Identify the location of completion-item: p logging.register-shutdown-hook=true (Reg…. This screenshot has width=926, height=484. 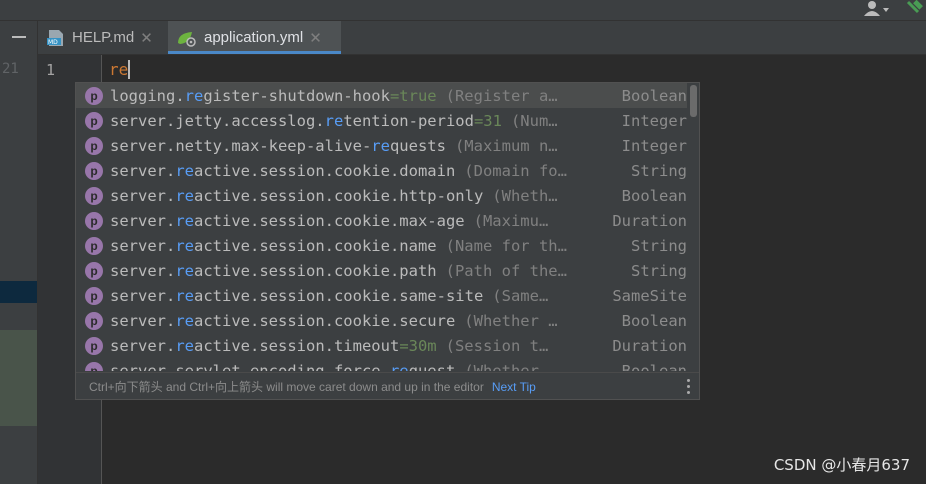
(382, 95).